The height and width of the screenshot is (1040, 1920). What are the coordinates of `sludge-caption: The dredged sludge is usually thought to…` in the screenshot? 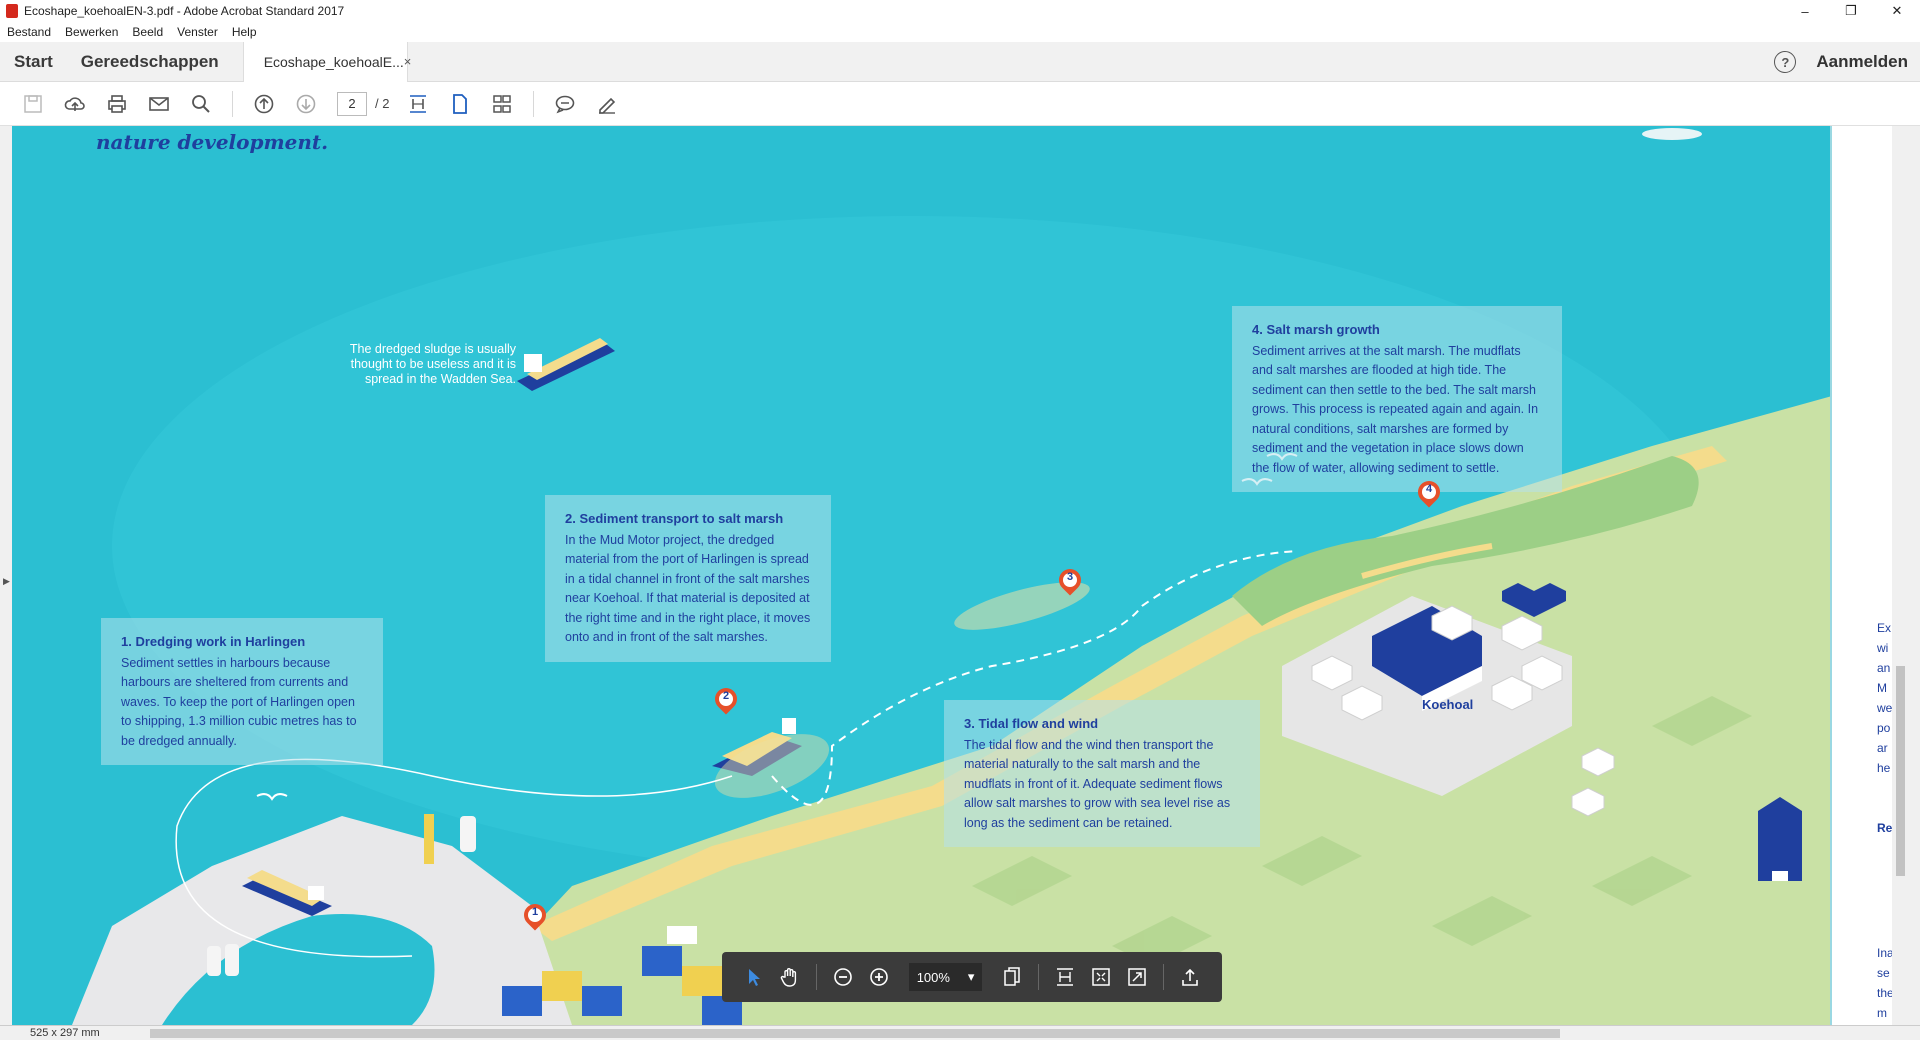 It's located at (432, 364).